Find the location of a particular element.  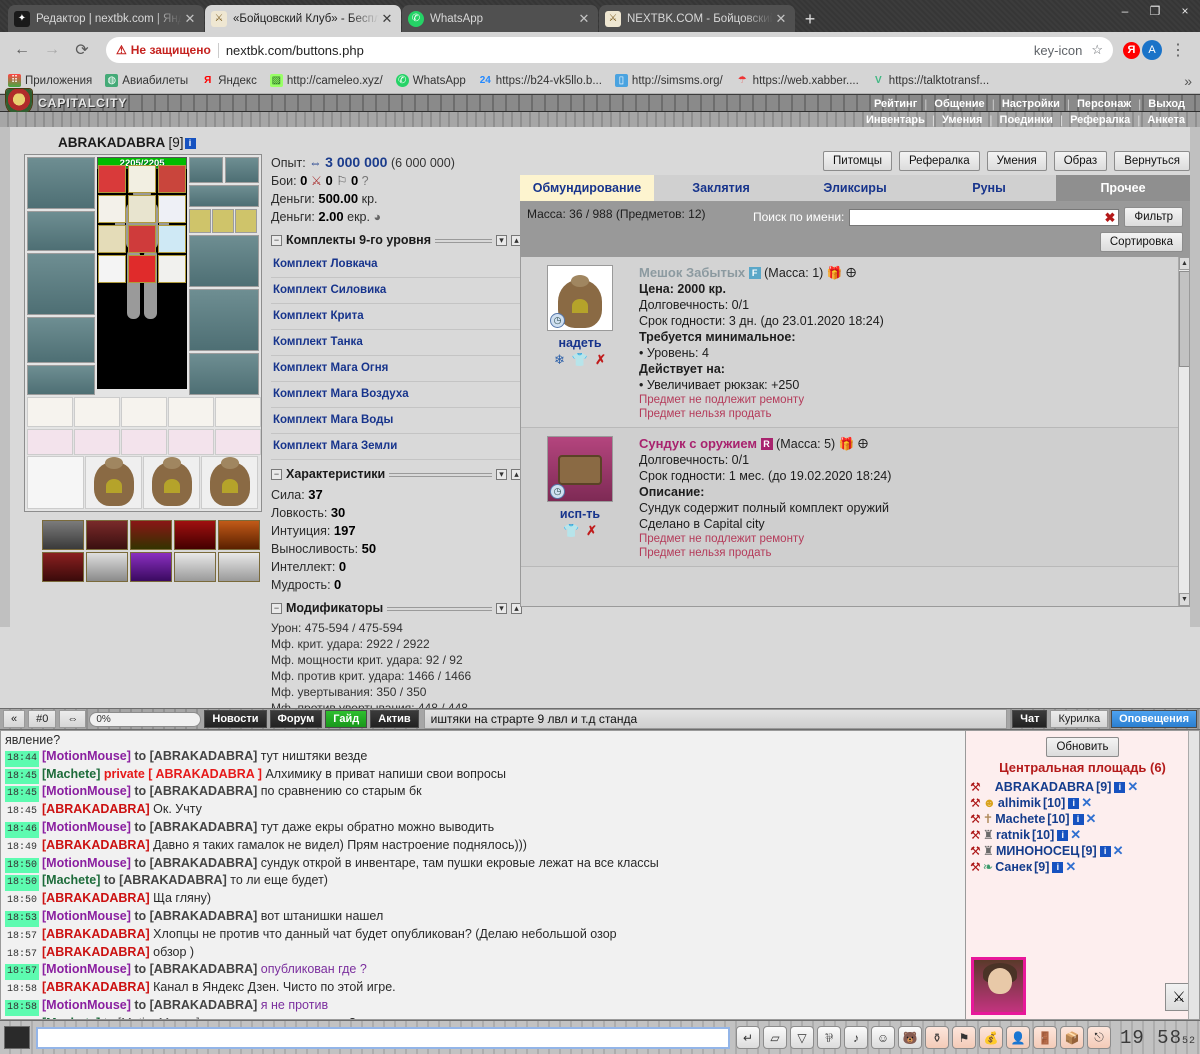

slot-shoulders is located at coordinates (61, 231).